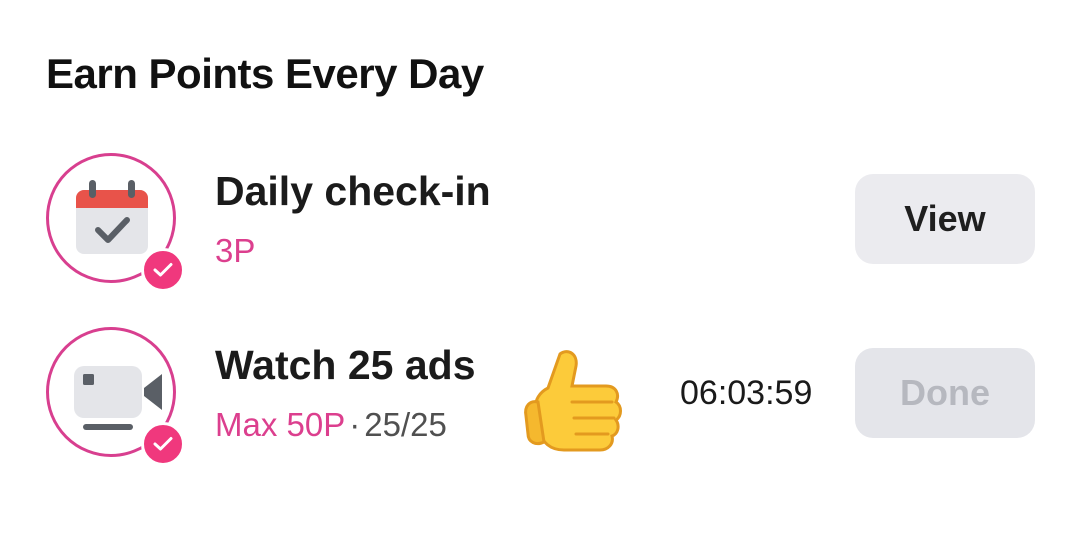 Image resolution: width=1080 pixels, height=538 pixels. What do you see at coordinates (353, 191) in the screenshot?
I see `task-title: Daily check-in` at bounding box center [353, 191].